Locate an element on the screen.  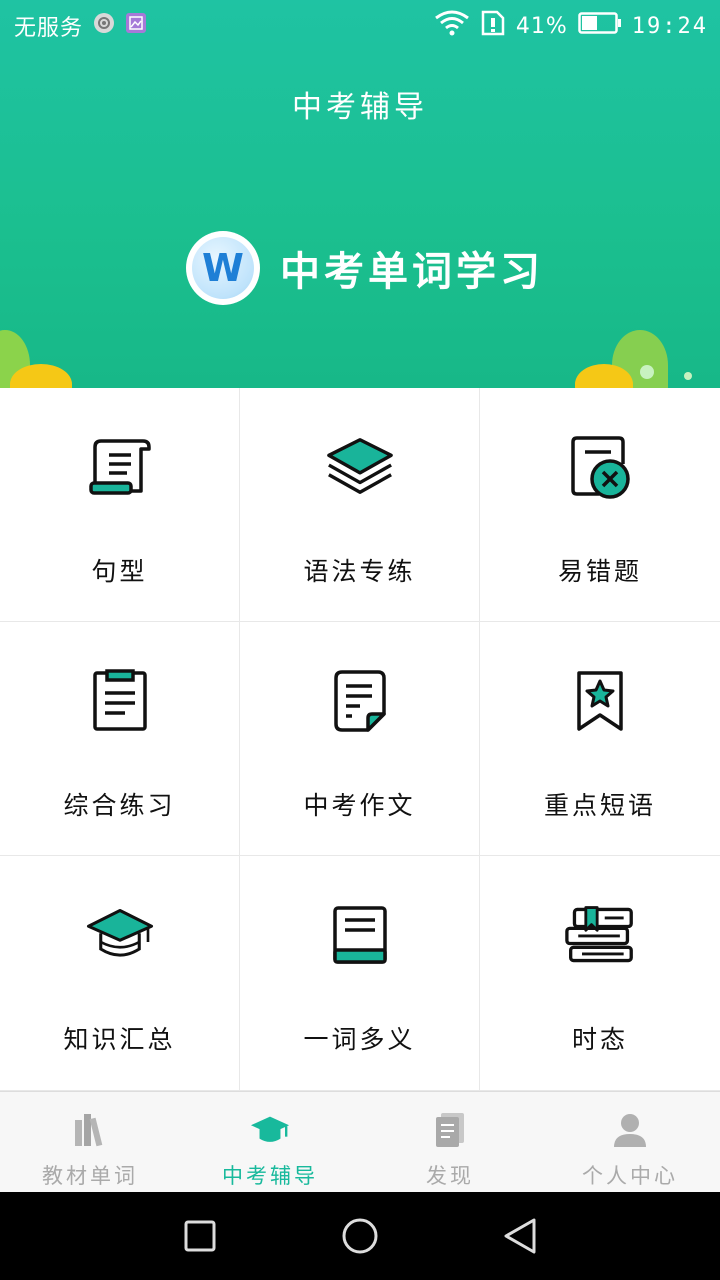
home-button is located at coordinates (360, 1236).